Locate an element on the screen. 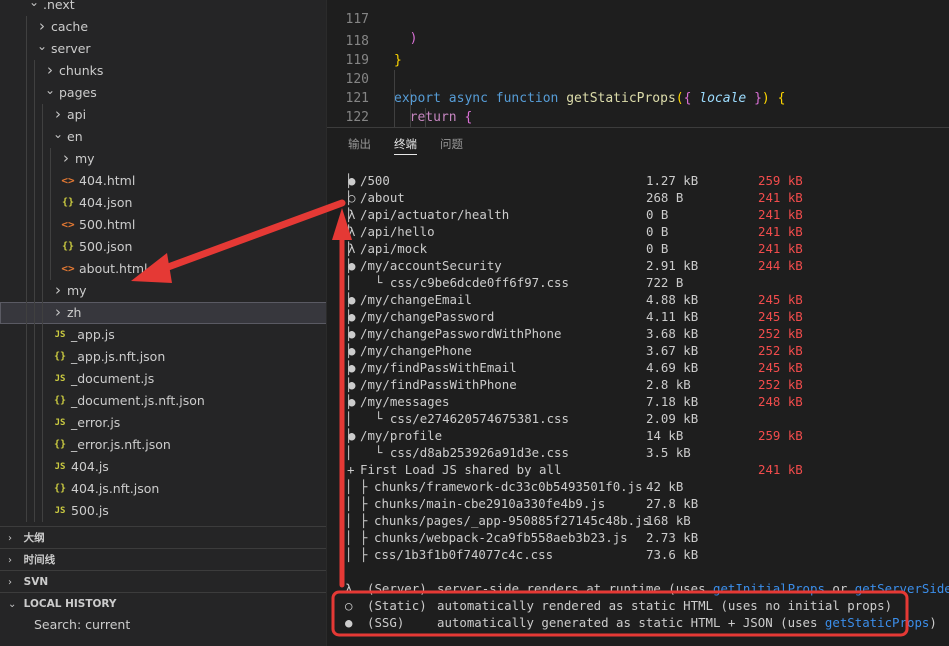 This screenshot has width=949, height=646. tree-folder: ⌄ pages is located at coordinates (163, 93).